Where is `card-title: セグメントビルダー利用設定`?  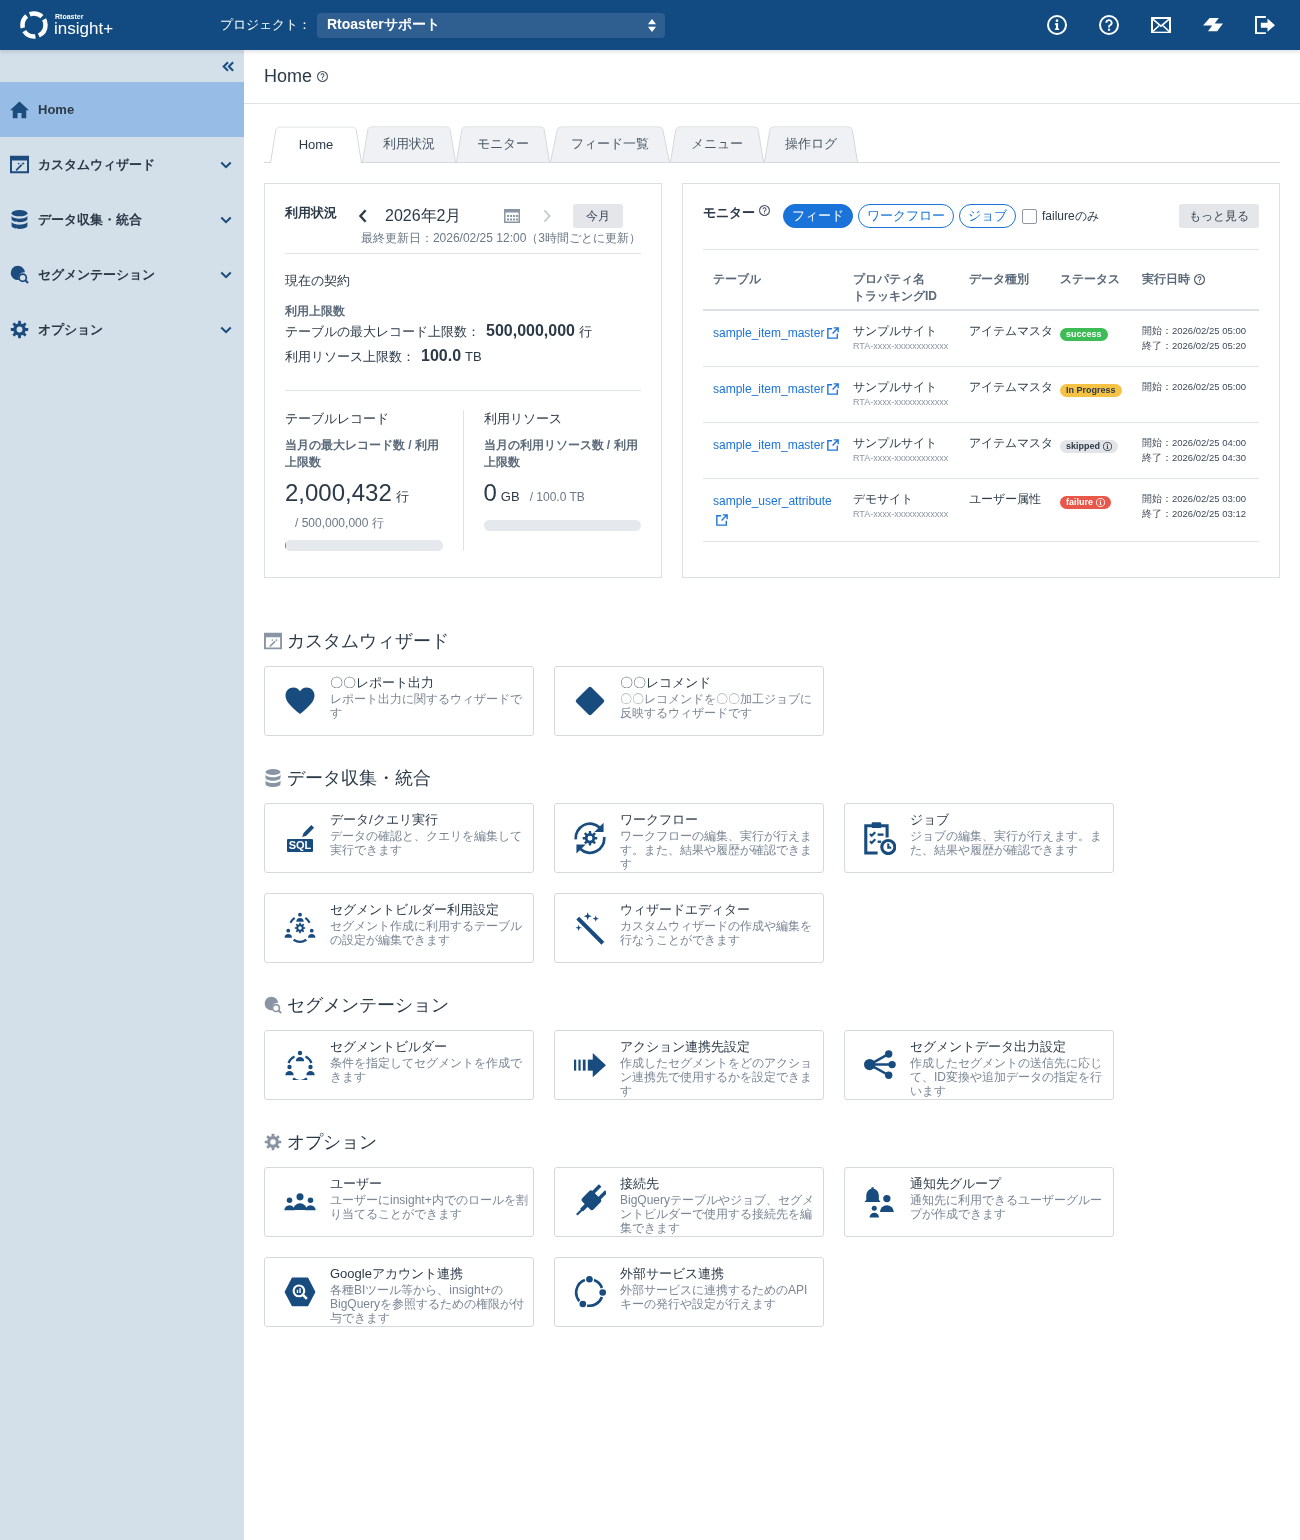 card-title: セグメントビルダー利用設定 is located at coordinates (415, 909).